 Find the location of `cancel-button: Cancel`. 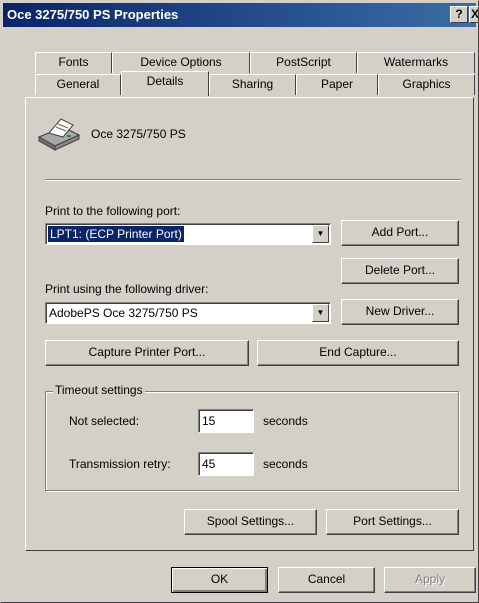

cancel-button: Cancel is located at coordinates (326, 580).